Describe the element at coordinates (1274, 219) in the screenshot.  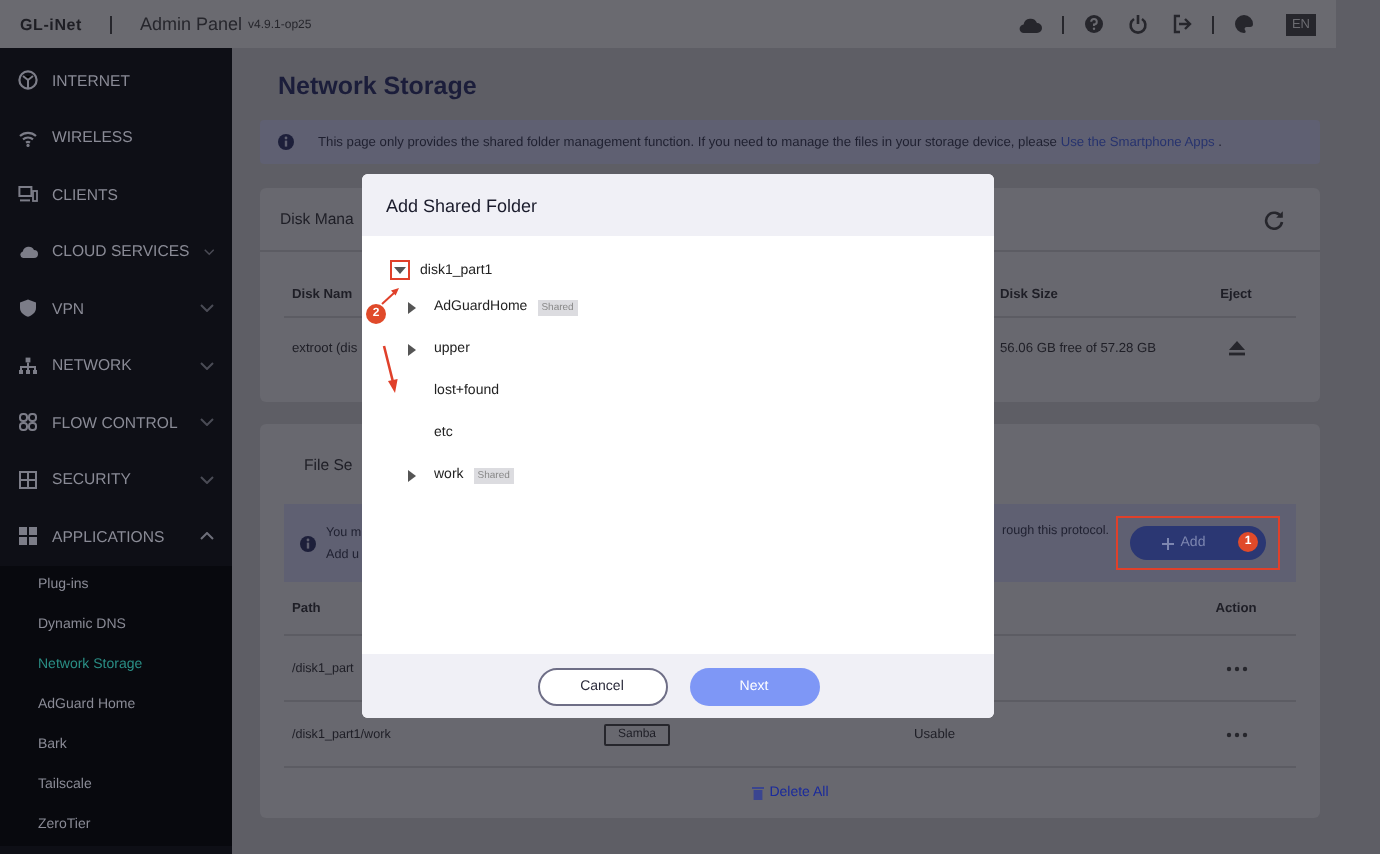
I see `refresh-icon` at that location.